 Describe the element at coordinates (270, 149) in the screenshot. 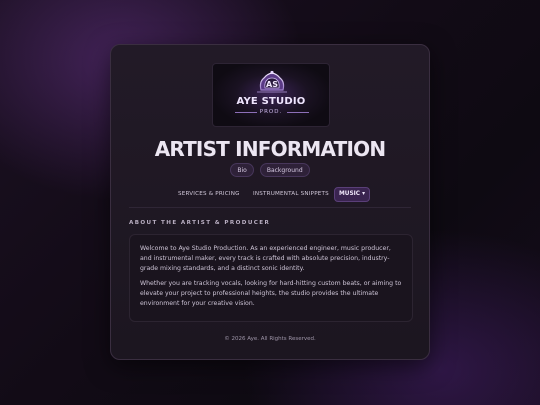

I see `page-title: ARTIST INFORMATION` at that location.